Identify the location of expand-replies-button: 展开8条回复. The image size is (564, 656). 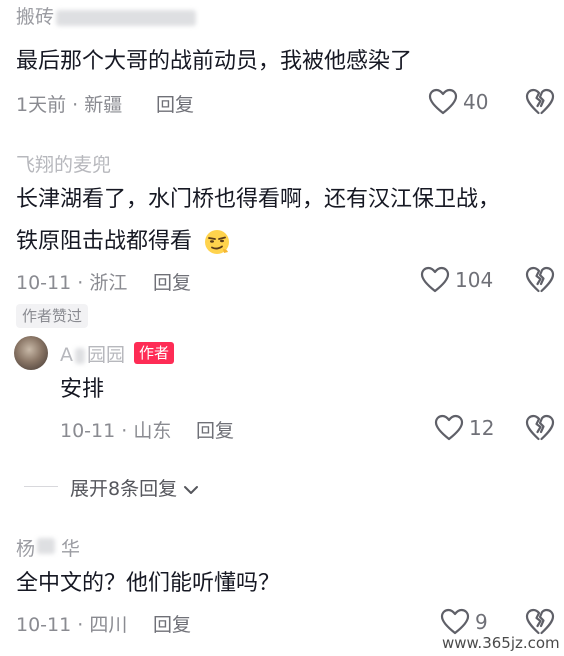
(134, 487).